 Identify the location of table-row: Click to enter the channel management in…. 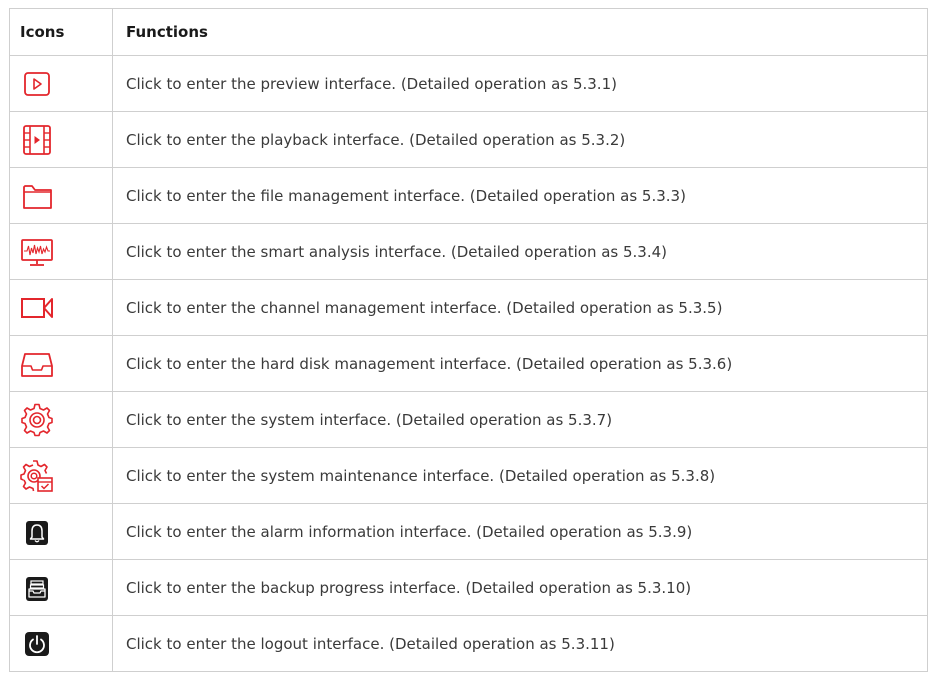
(468, 307).